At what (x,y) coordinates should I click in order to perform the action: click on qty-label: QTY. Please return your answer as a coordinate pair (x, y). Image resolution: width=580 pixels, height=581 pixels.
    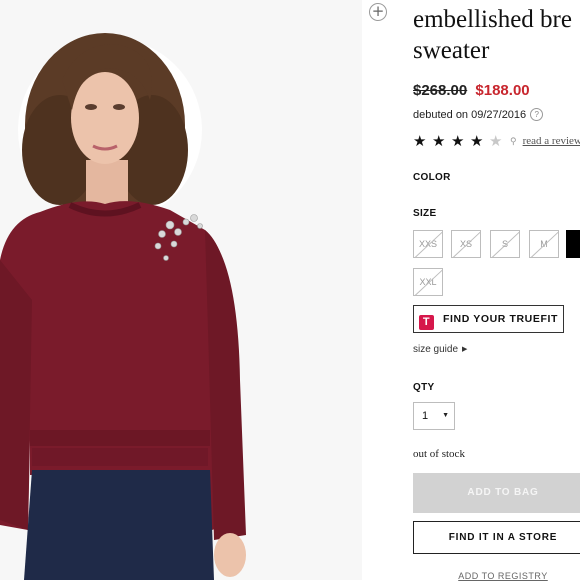
    Looking at the image, I should click on (424, 387).